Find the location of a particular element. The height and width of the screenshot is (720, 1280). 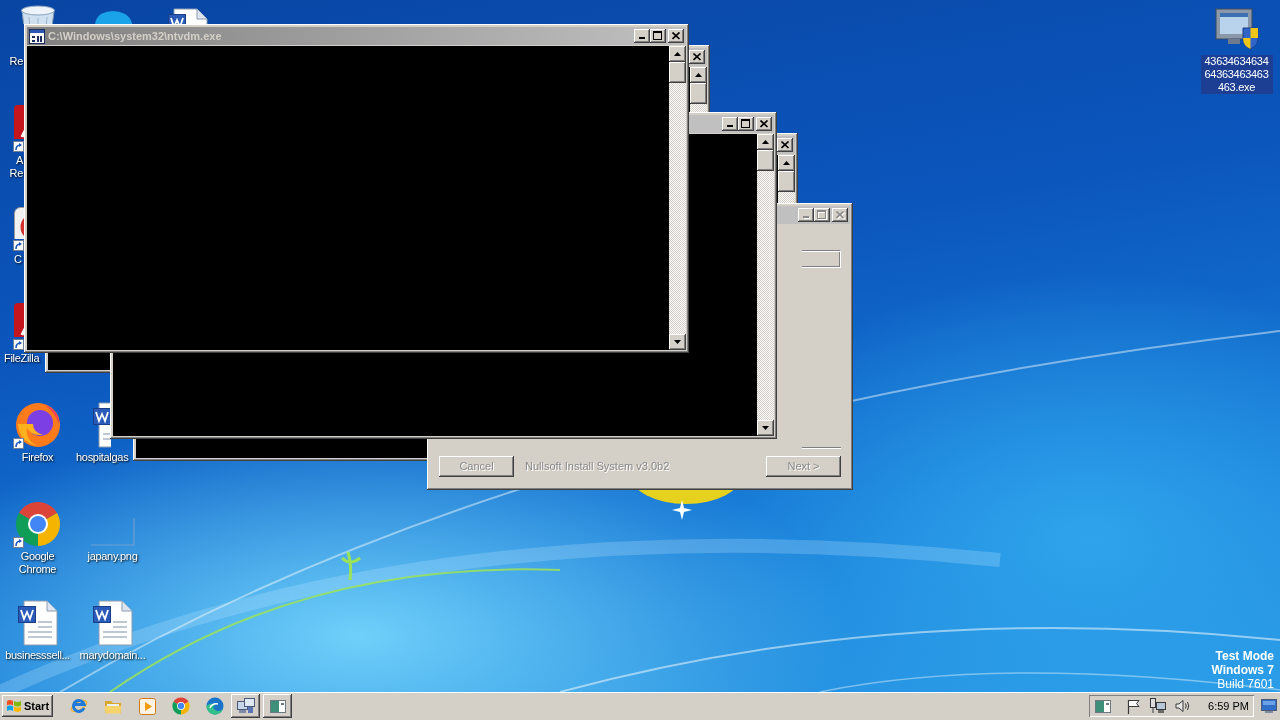

title-bar is located at coordinates (731, 124).